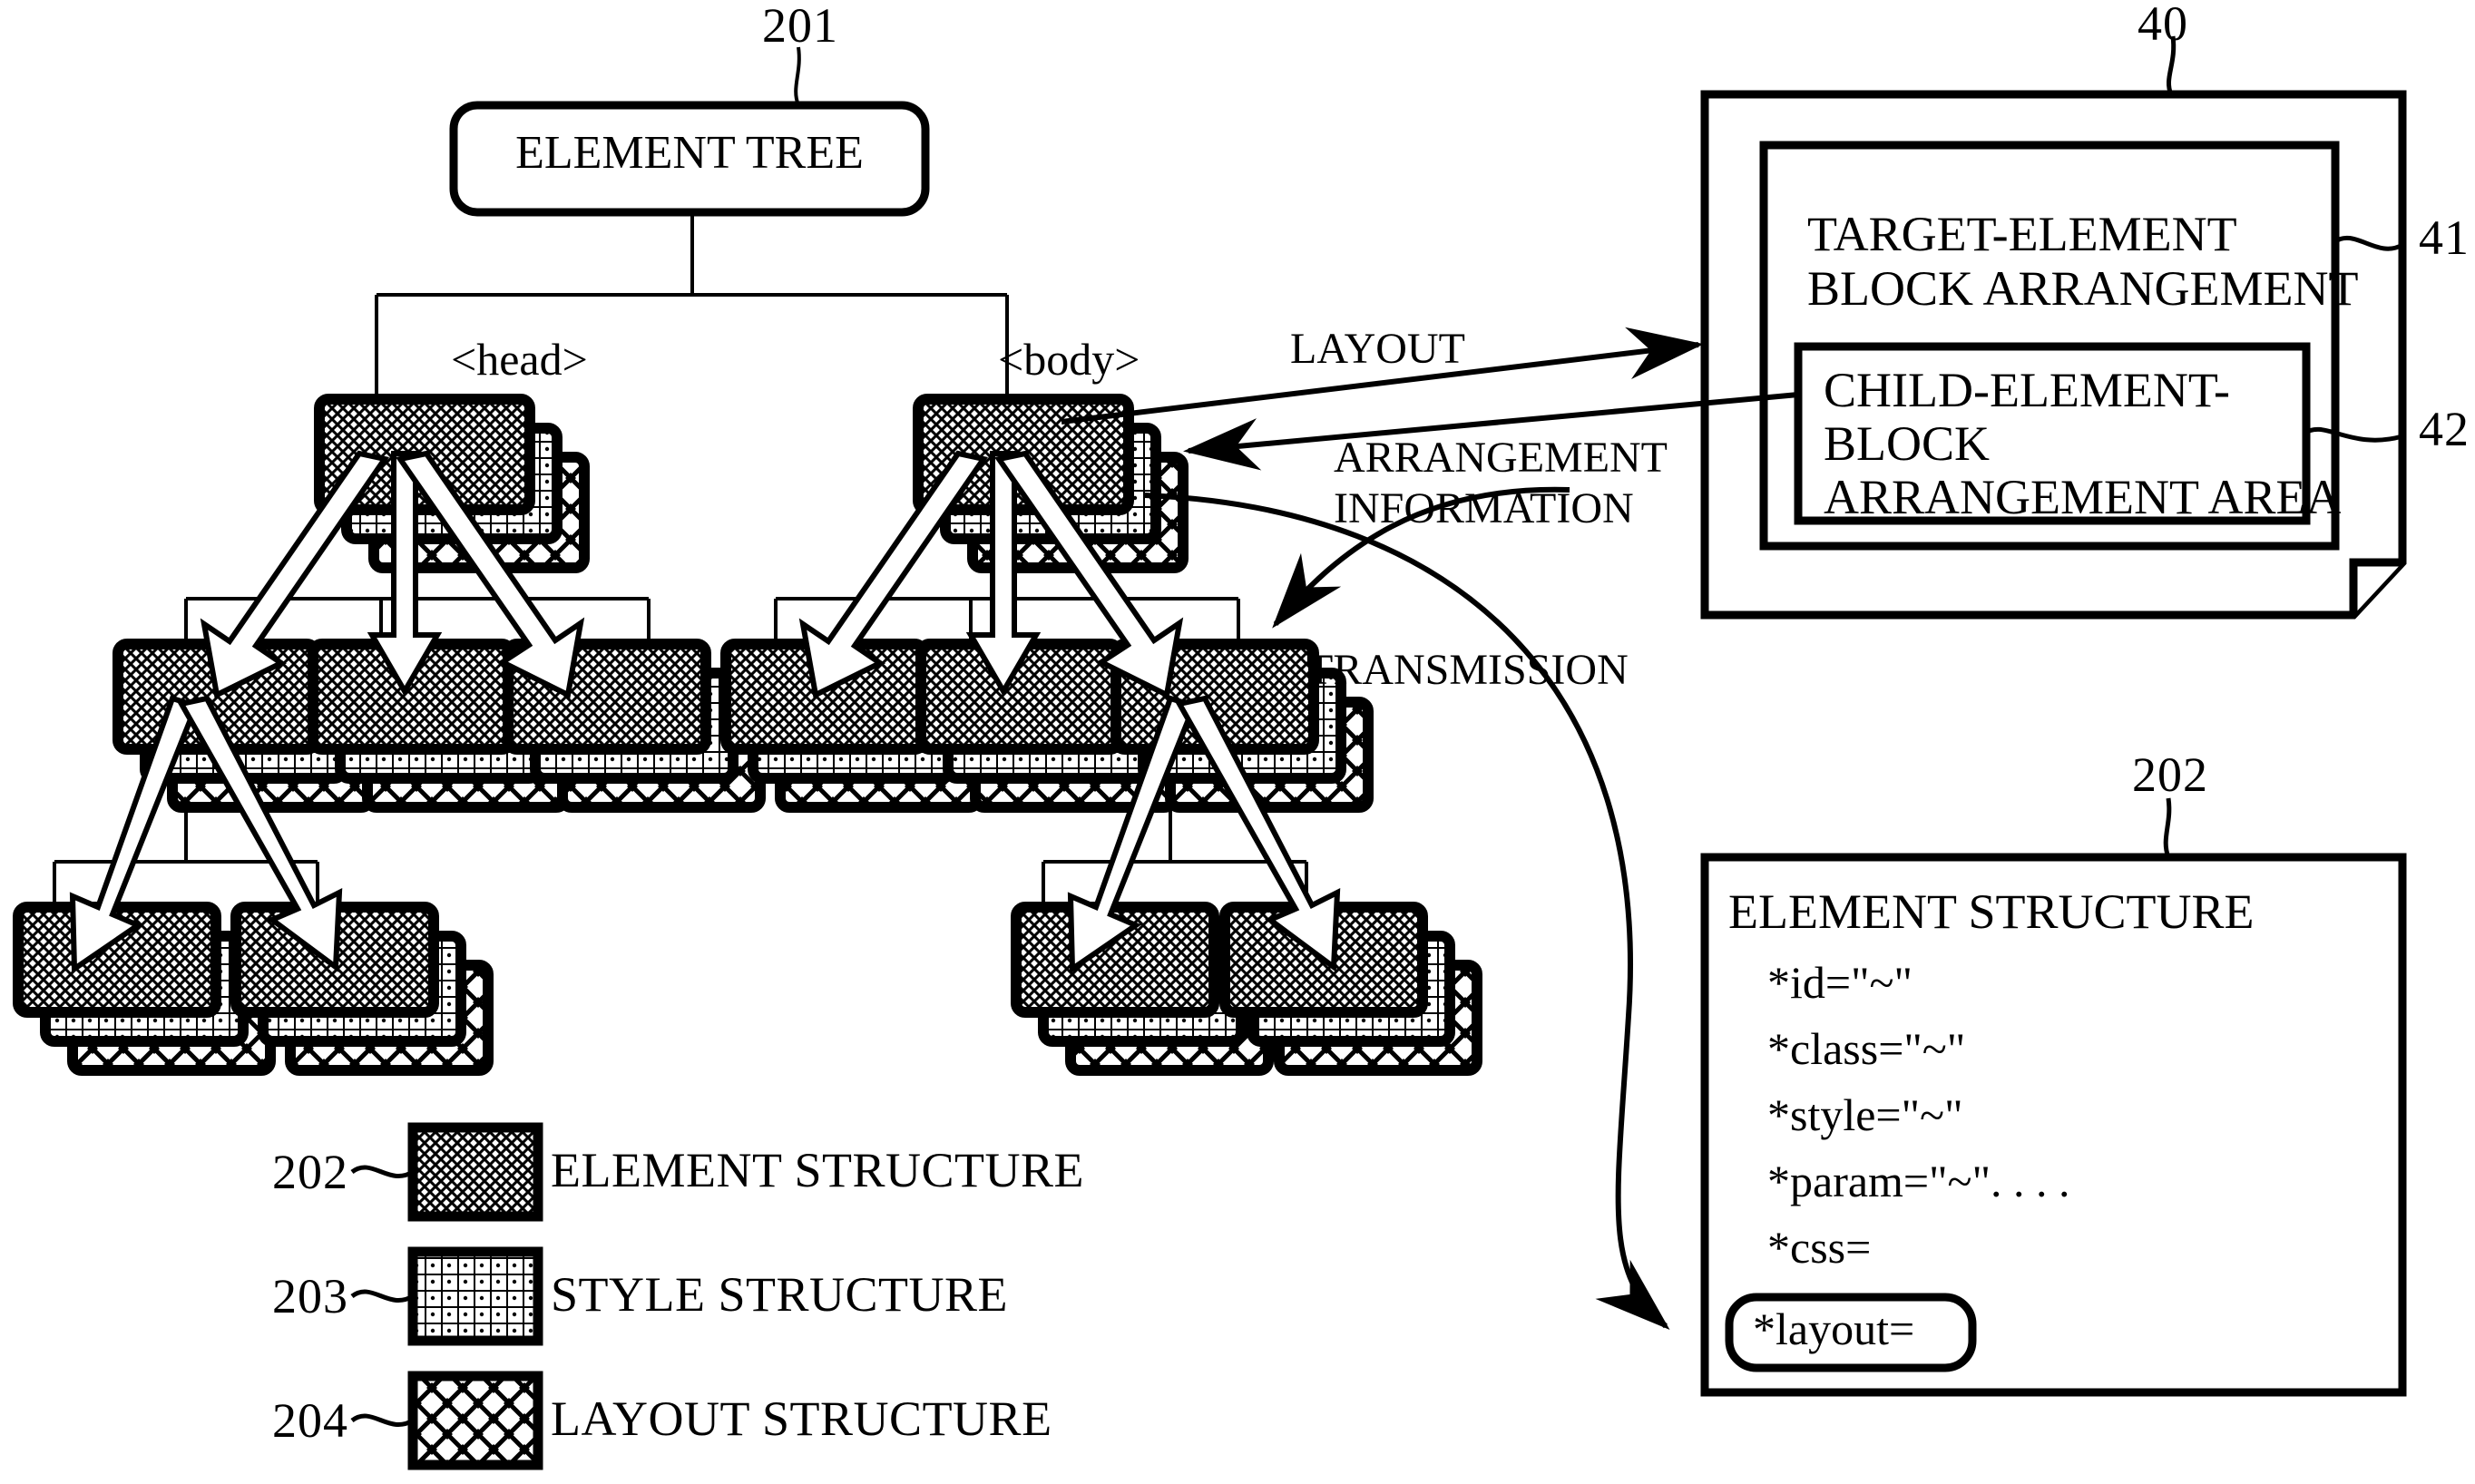 This screenshot has width=2475, height=1484. Describe the element at coordinates (475, 1420) in the screenshot. I see `legend-swatch-layout-structure` at that location.